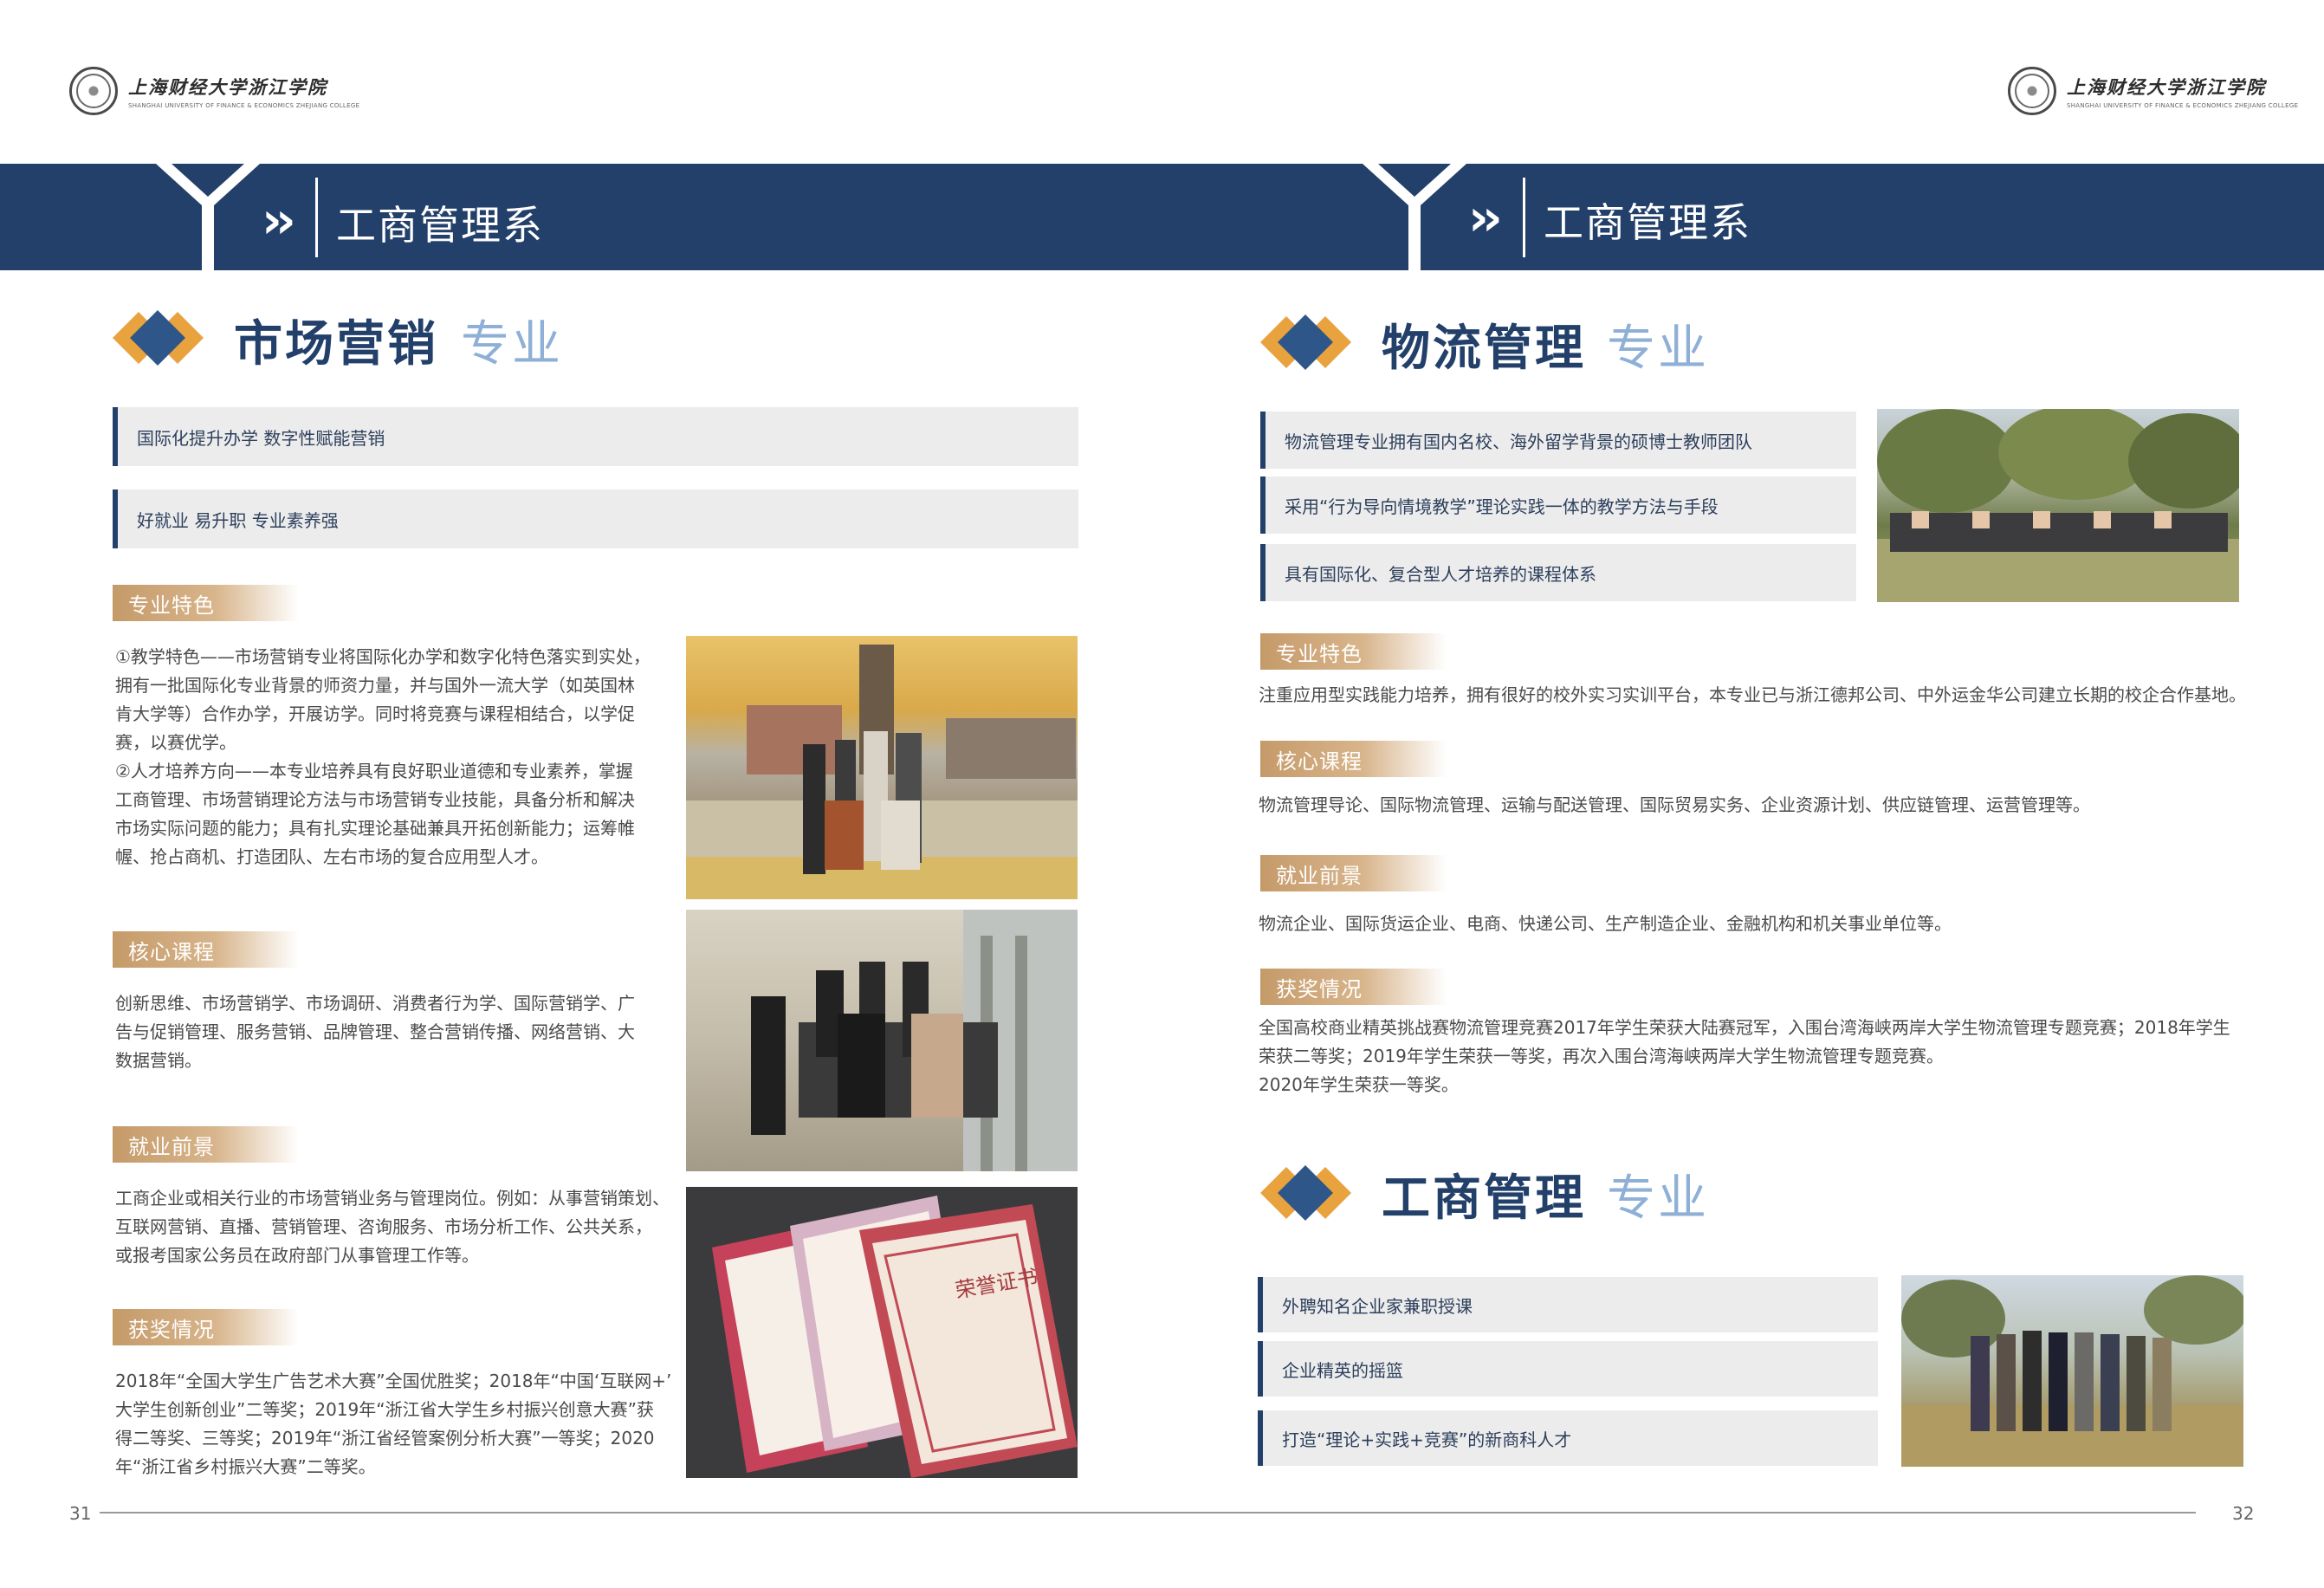 This screenshot has height=1588, width=2324. Describe the element at coordinates (80, 1513) in the screenshot. I see `page-number-left: 31` at that location.